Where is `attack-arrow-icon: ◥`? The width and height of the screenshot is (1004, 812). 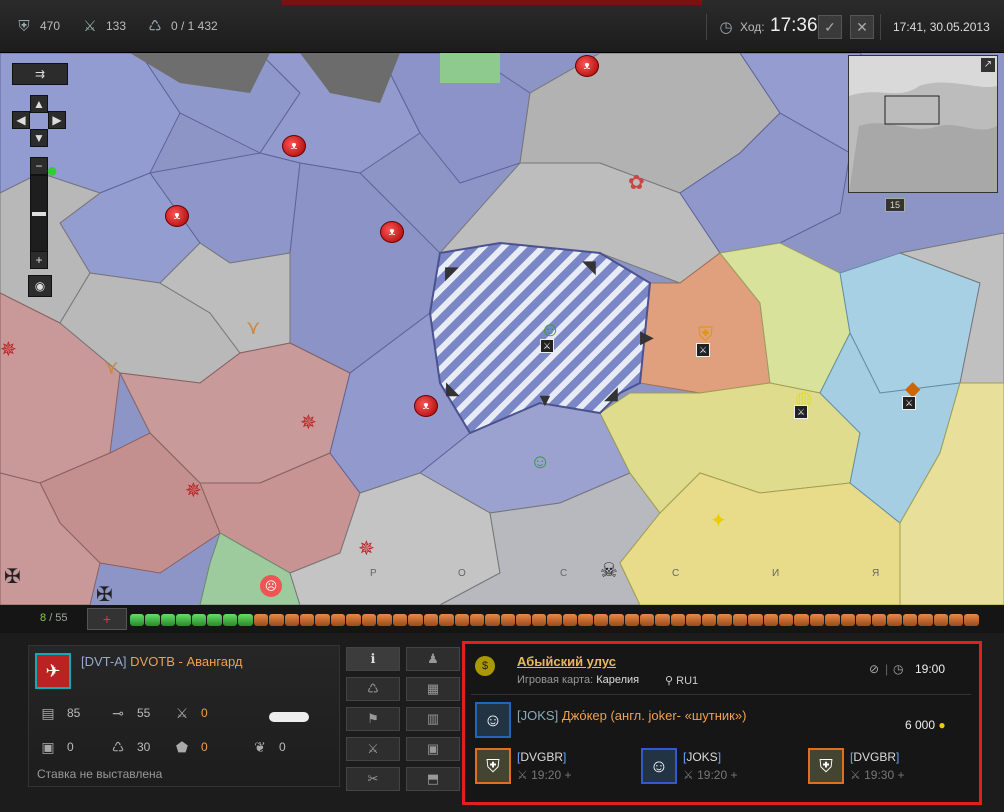 attack-arrow-icon: ◥ is located at coordinates (589, 267).